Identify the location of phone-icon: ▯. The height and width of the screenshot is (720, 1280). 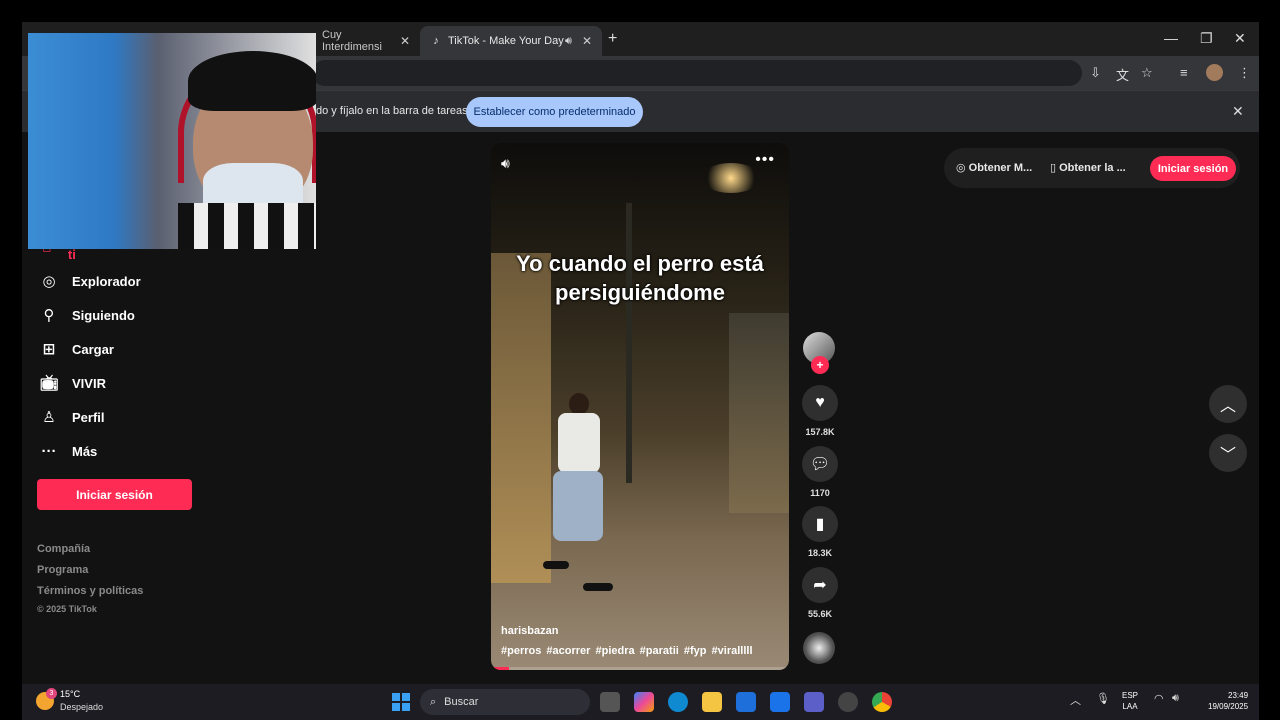
(1055, 168).